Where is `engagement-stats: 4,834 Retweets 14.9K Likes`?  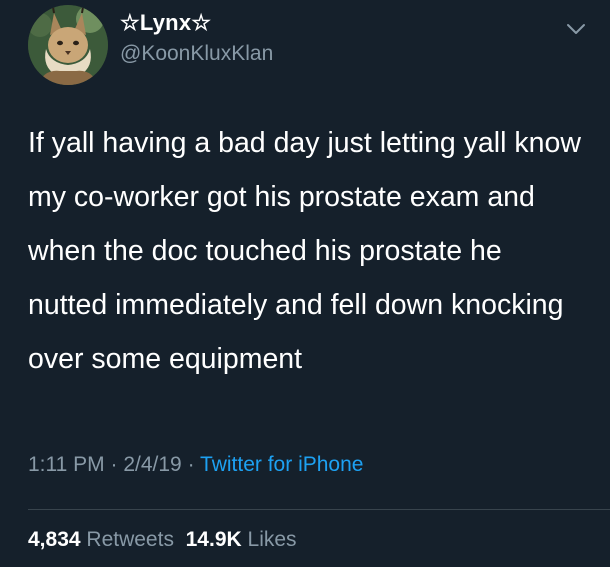 engagement-stats: 4,834 Retweets 14.9K Likes is located at coordinates (162, 540).